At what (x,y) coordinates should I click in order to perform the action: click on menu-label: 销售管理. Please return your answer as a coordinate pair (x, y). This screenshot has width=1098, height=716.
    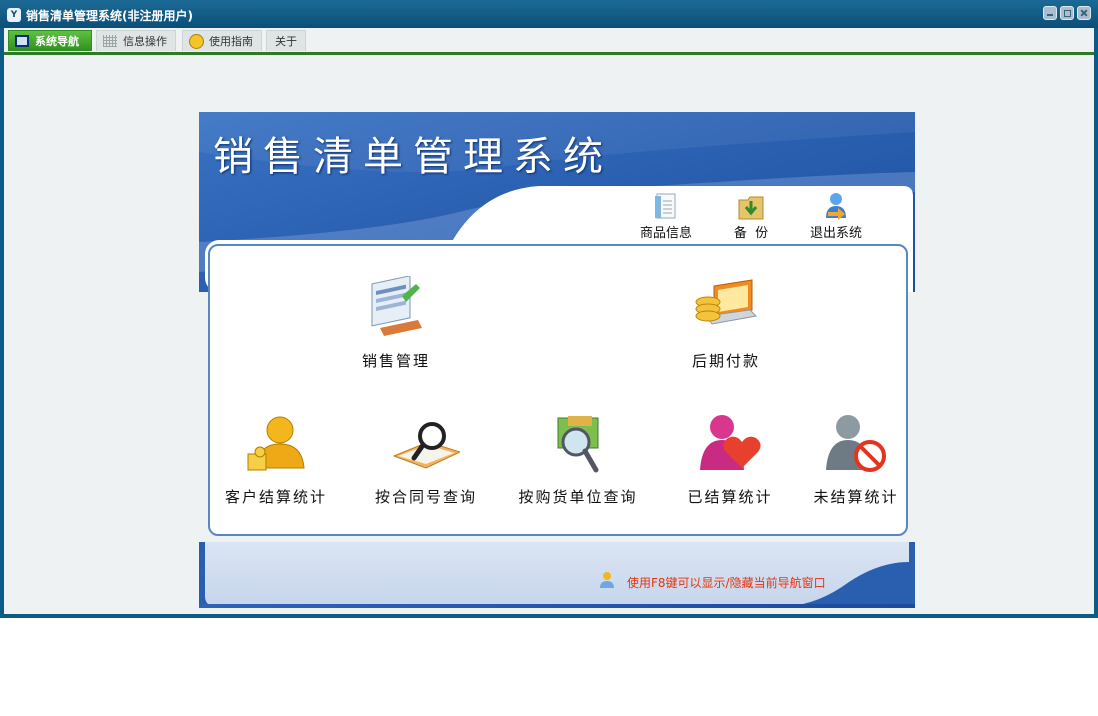
    Looking at the image, I should click on (395, 361).